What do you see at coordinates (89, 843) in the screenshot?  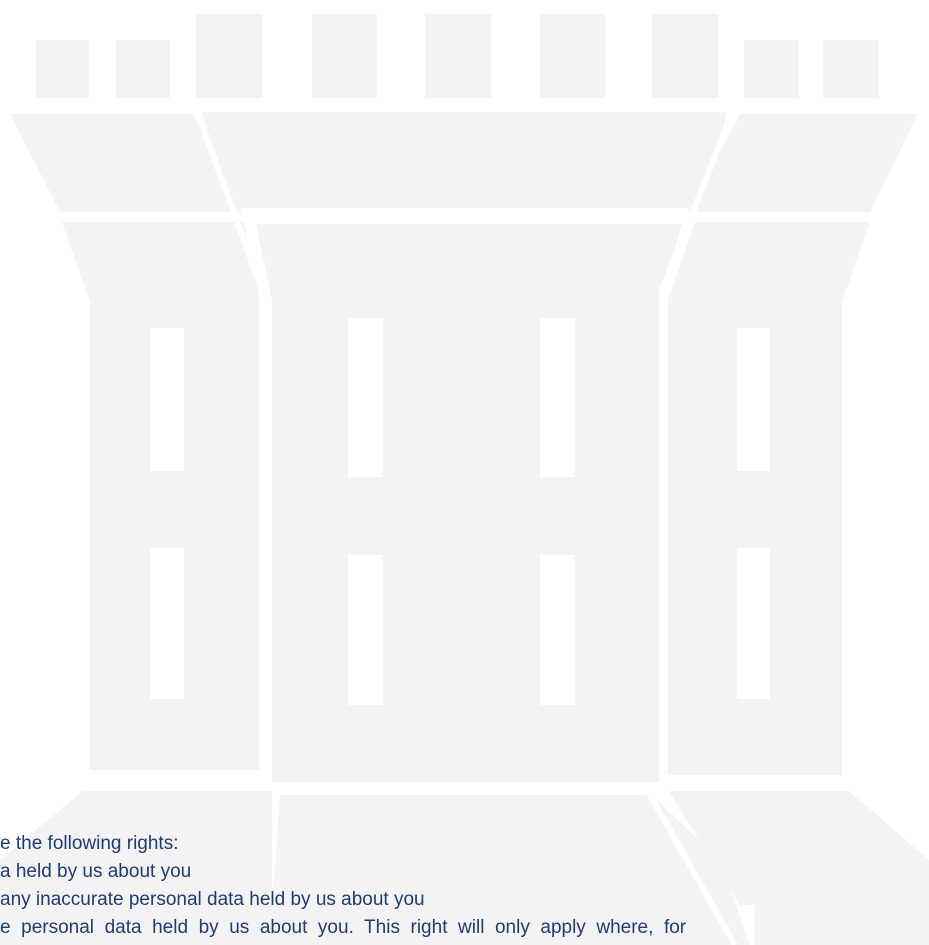 I see `text-line-1: e the following rights:` at bounding box center [89, 843].